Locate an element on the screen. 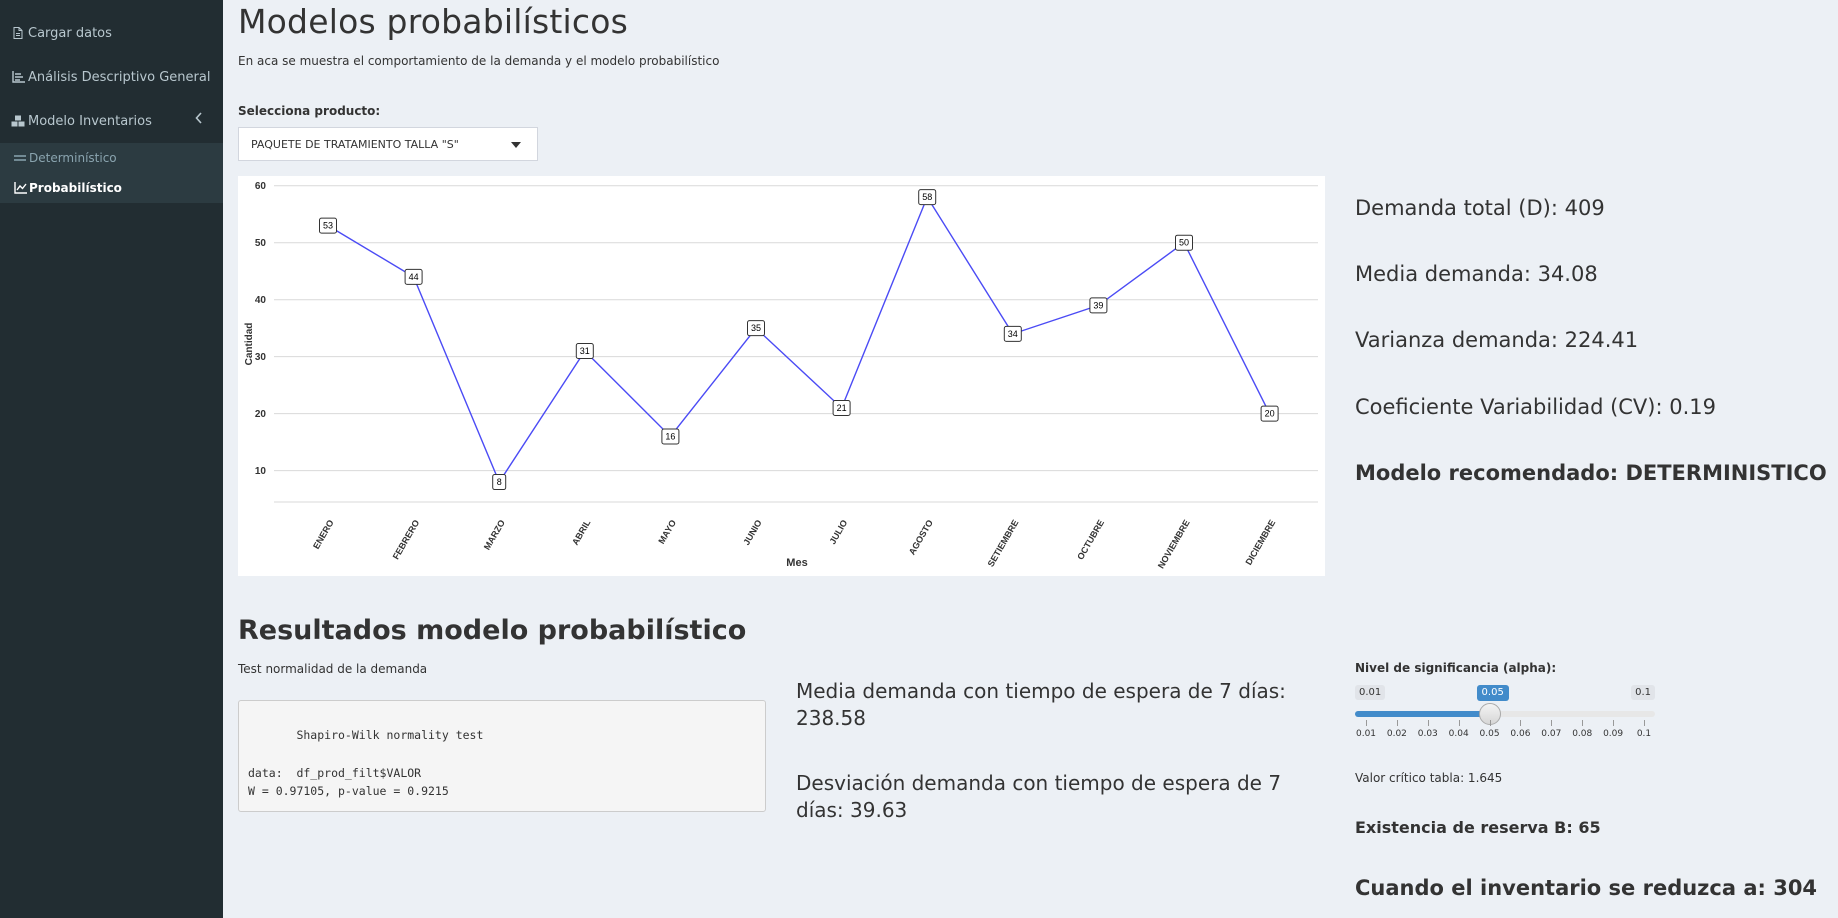 Image resolution: width=1838 pixels, height=918 pixels. slider-tick-label: 0.07 is located at coordinates (1551, 734).